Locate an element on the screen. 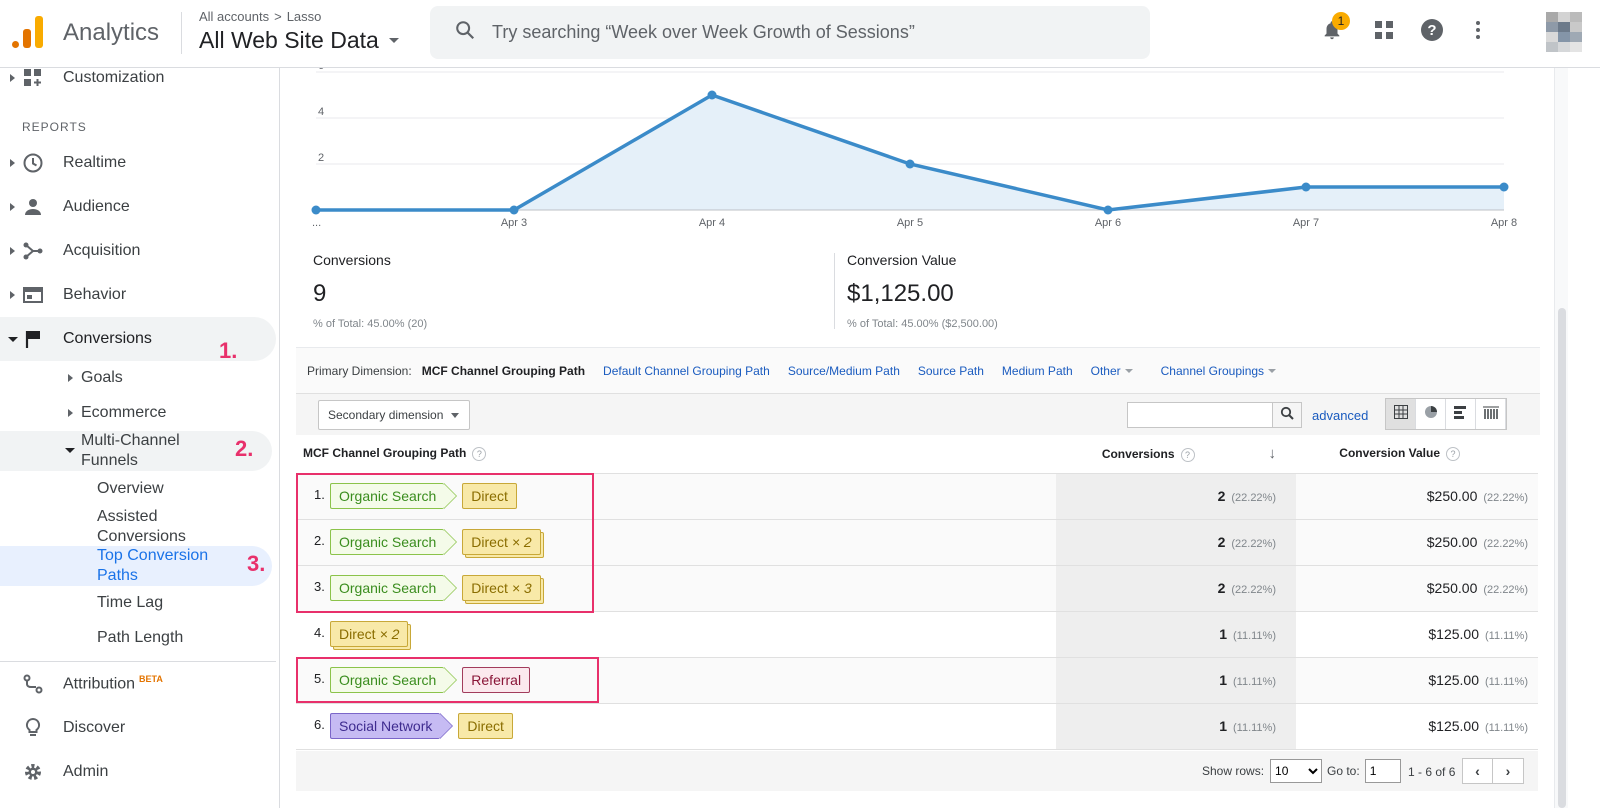 The height and width of the screenshot is (808, 1600). chevron-down-icon is located at coordinates (455, 415).